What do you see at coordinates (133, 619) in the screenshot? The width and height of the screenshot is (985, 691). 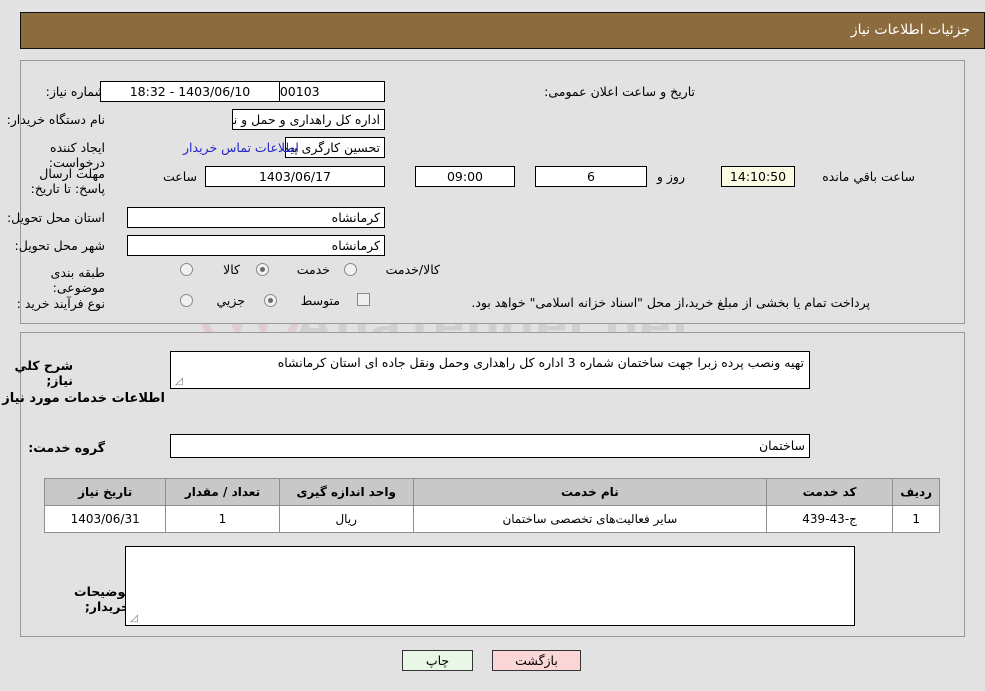 I see `resize-grip-icon-2: ◿` at bounding box center [133, 619].